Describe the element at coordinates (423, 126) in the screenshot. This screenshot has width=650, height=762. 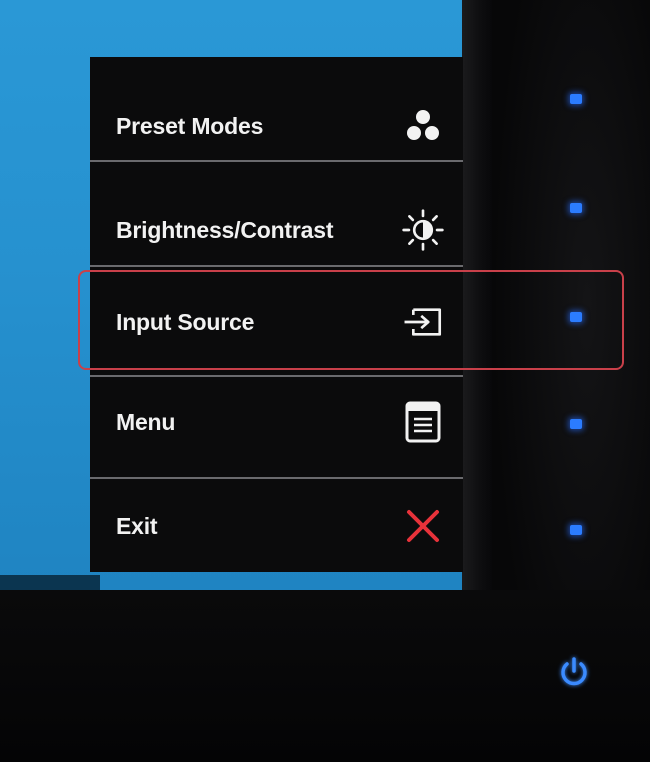
I see `preset-modes-icon` at that location.